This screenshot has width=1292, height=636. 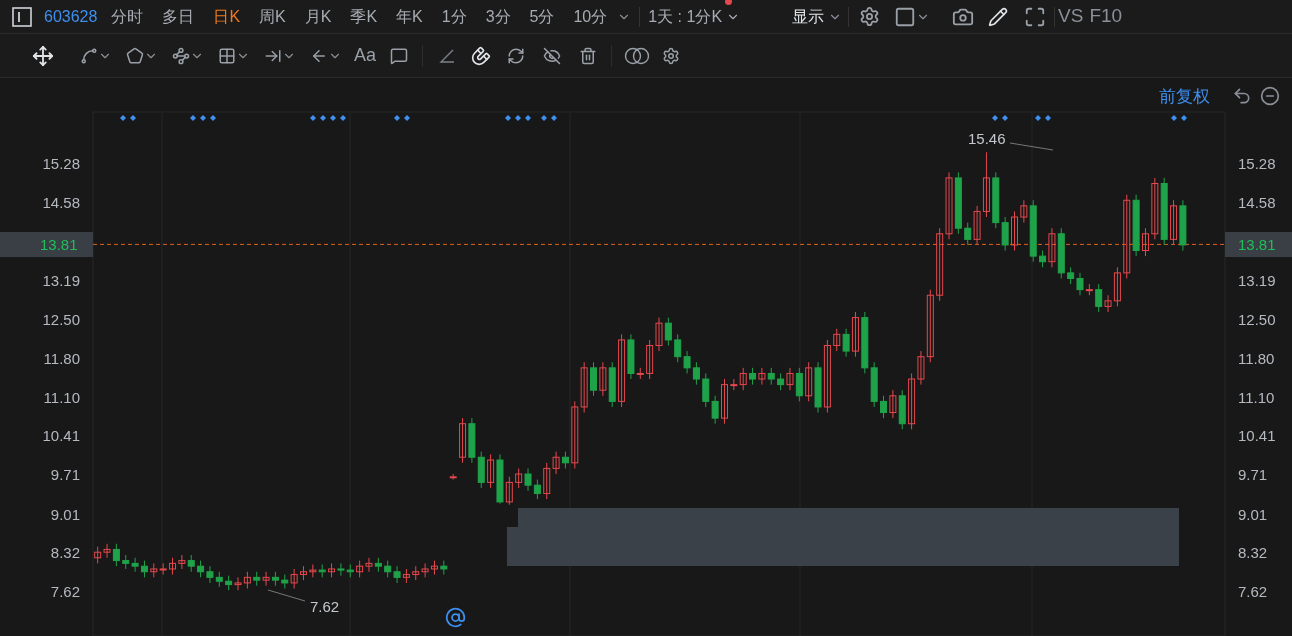 What do you see at coordinates (905, 16) in the screenshot?
I see `square-icon` at bounding box center [905, 16].